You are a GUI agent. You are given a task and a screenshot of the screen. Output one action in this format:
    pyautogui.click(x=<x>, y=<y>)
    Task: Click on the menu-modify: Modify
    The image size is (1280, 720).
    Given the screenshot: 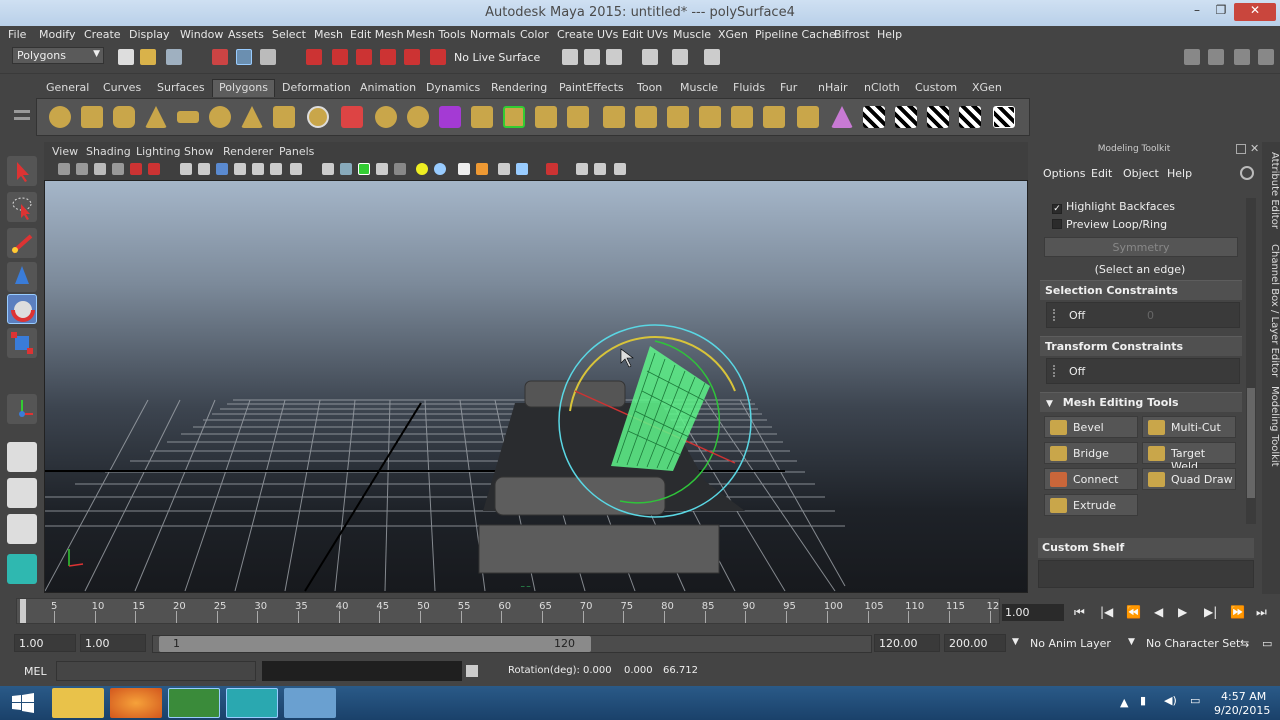 What is the action you would take?
    pyautogui.click(x=57, y=34)
    